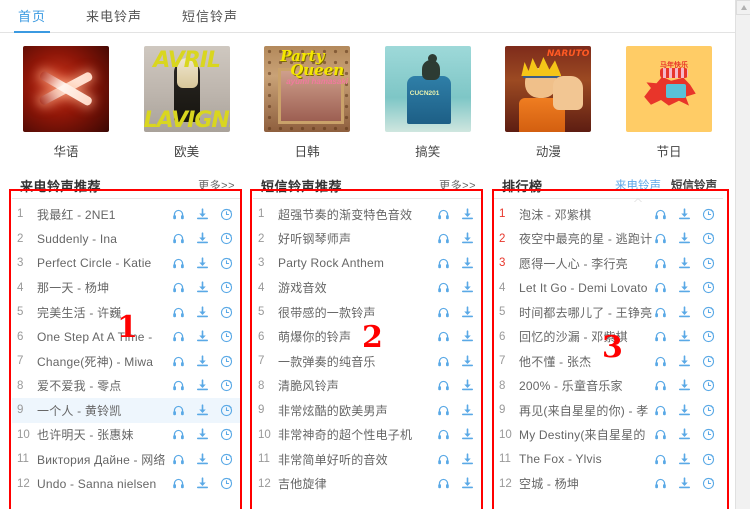  What do you see at coordinates (102, 484) in the screenshot?
I see `row-title: Undo - Sanna nielsen` at bounding box center [102, 484].